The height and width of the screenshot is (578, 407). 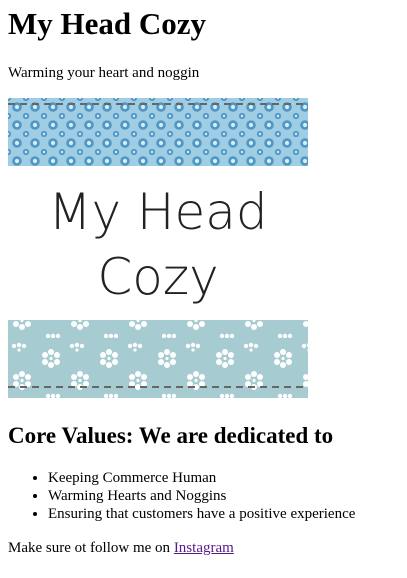 What do you see at coordinates (157, 277) in the screenshot?
I see `logo-text-line2: Cozy` at bounding box center [157, 277].